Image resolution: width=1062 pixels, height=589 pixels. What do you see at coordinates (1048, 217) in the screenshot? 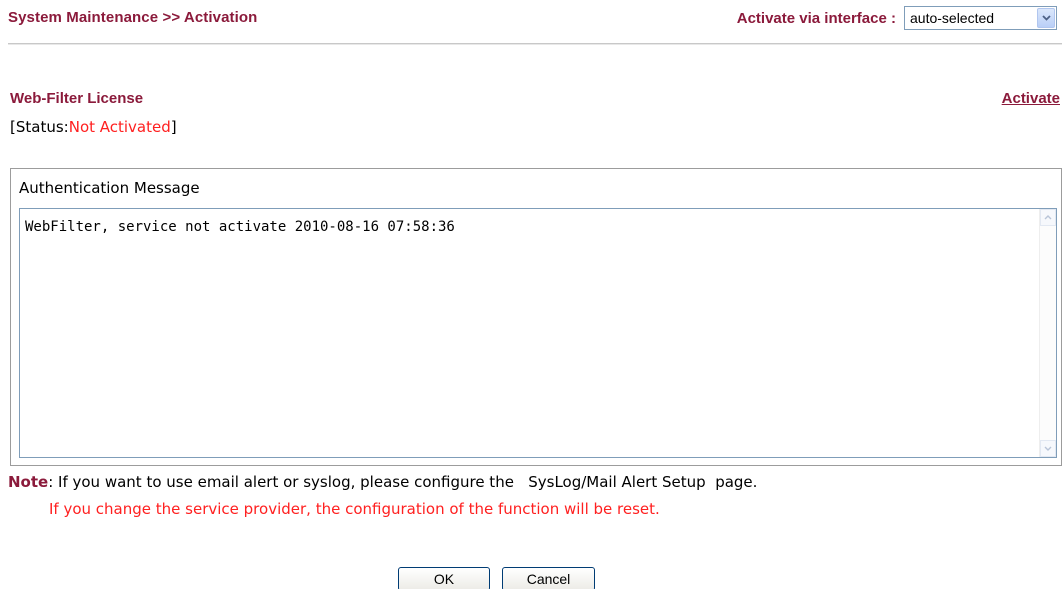
I see `arrow-up-icon` at bounding box center [1048, 217].